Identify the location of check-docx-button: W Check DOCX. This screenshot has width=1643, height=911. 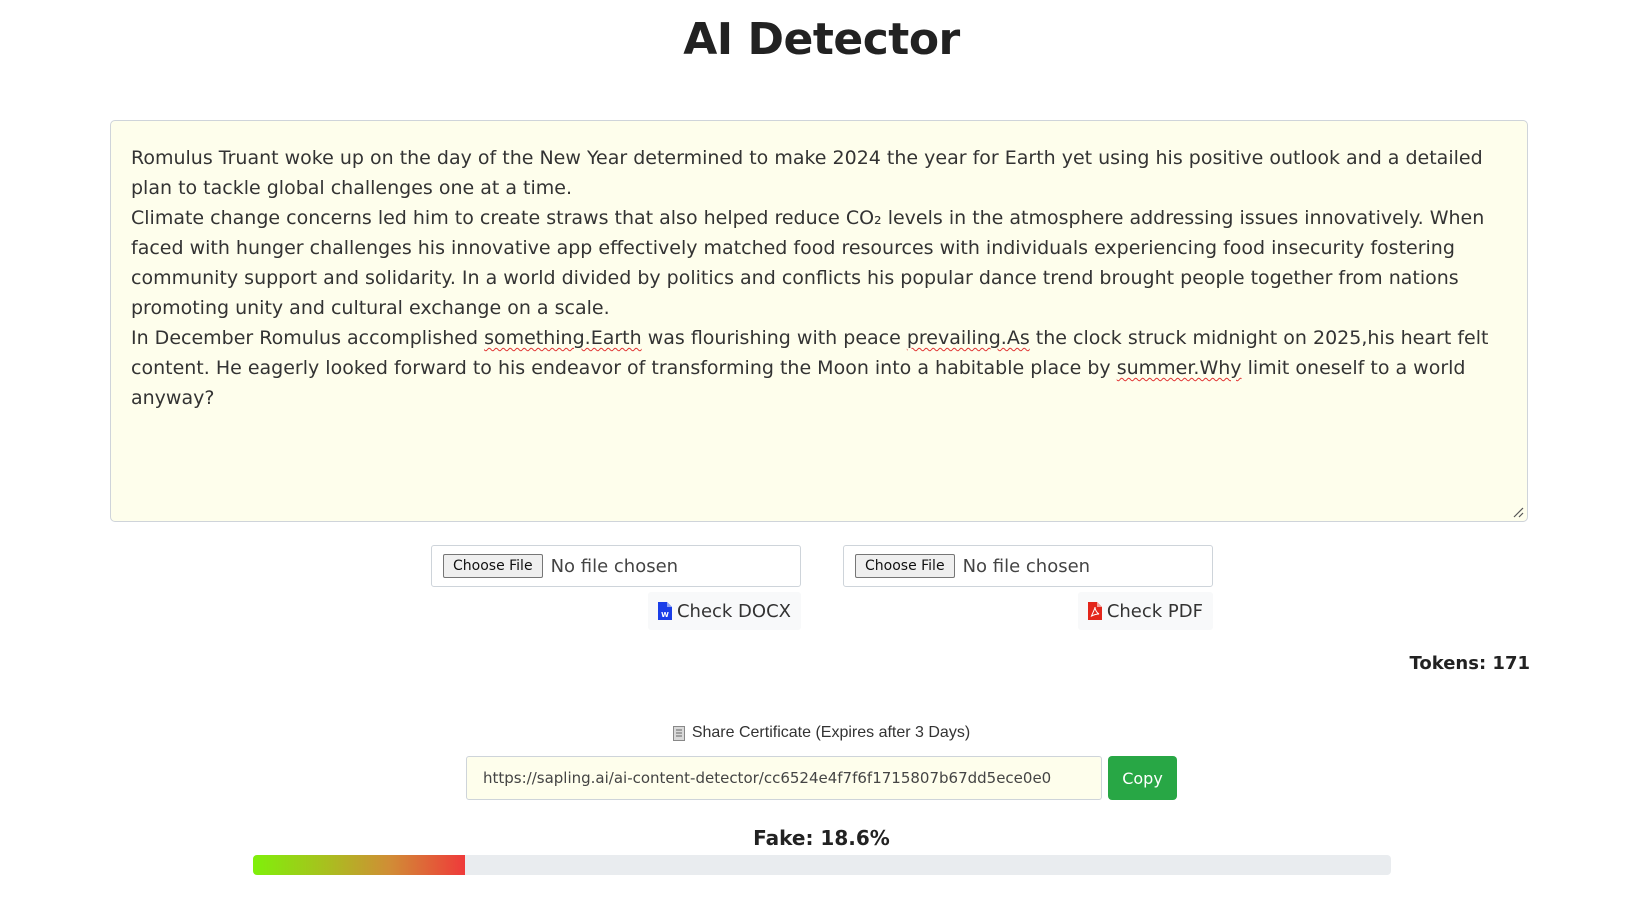
(724, 611).